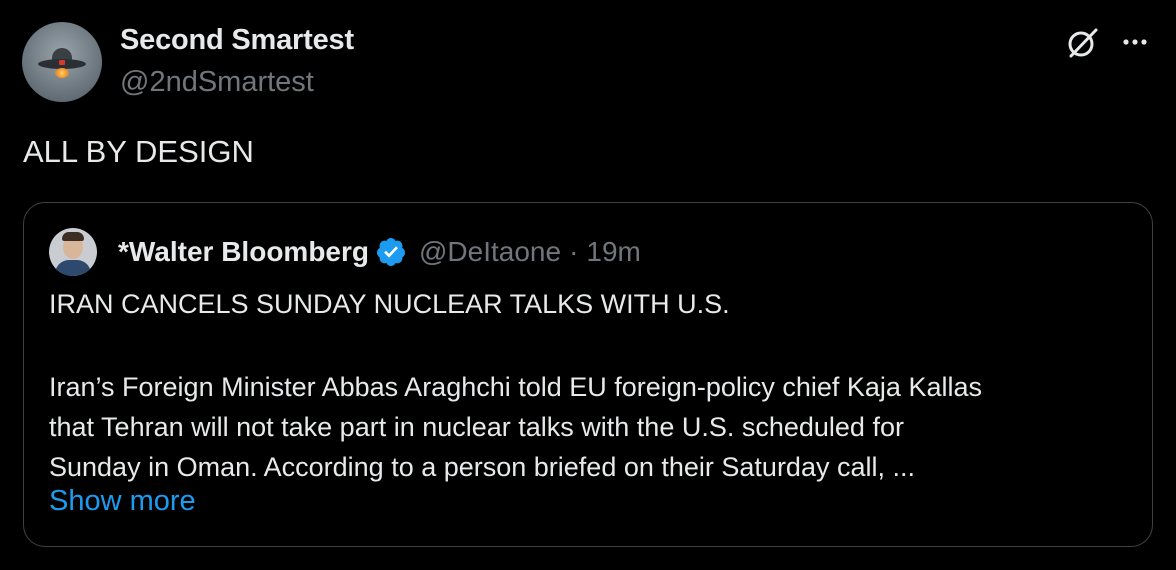 This screenshot has height=570, width=1176. What do you see at coordinates (73, 268) in the screenshot?
I see `avatar-body-shape` at bounding box center [73, 268].